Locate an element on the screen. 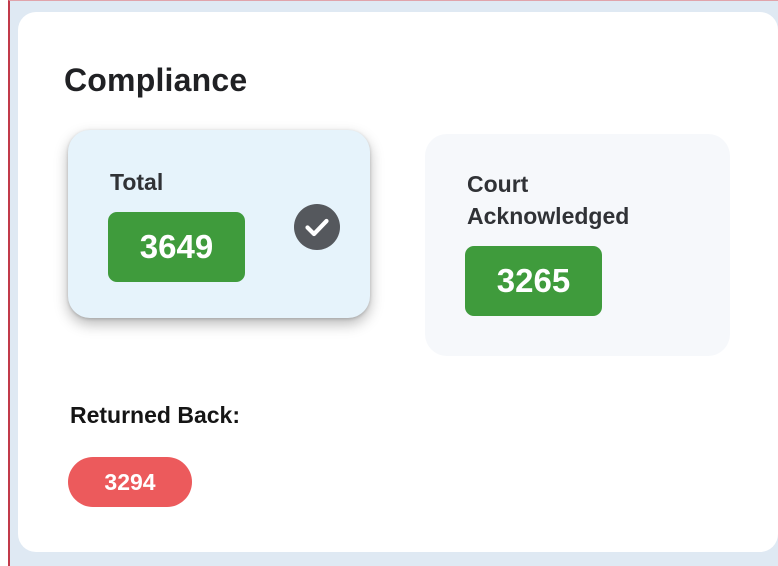 The height and width of the screenshot is (566, 778). returned-back-label: Returned Back: is located at coordinates (155, 415).